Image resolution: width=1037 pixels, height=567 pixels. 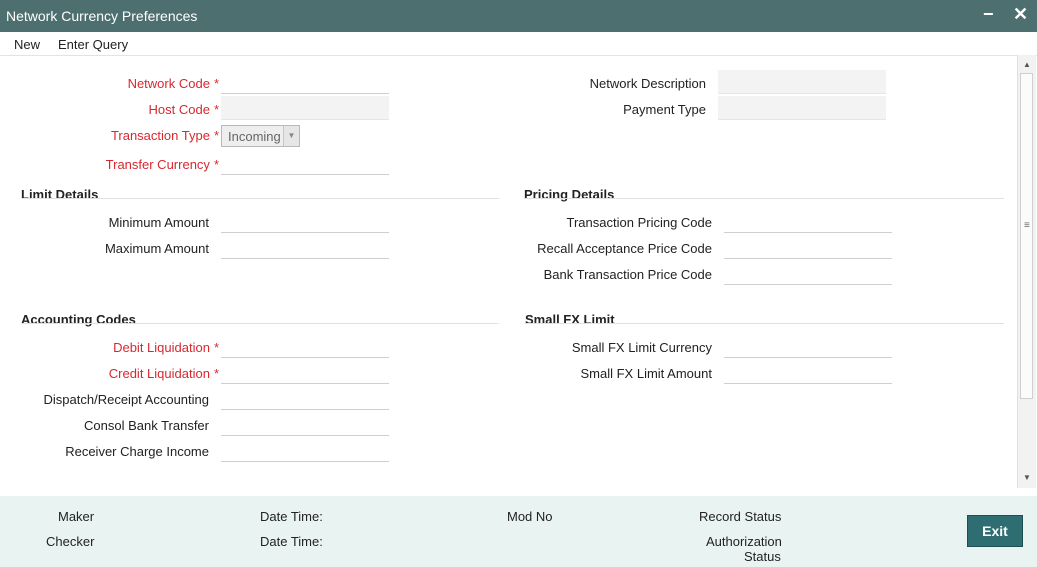 I want to click on close-icon: ✕, so click(x=1020, y=14).